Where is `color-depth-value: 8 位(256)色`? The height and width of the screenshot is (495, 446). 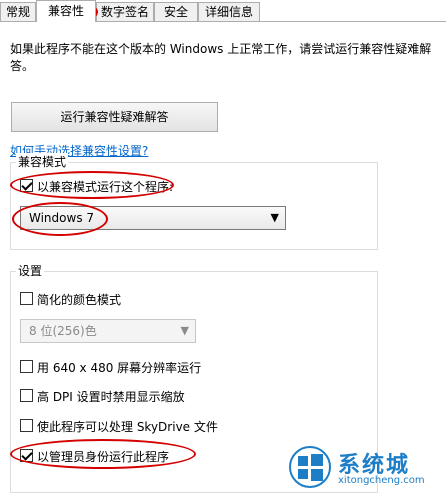
color-depth-value: 8 位(256)色 is located at coordinates (63, 331).